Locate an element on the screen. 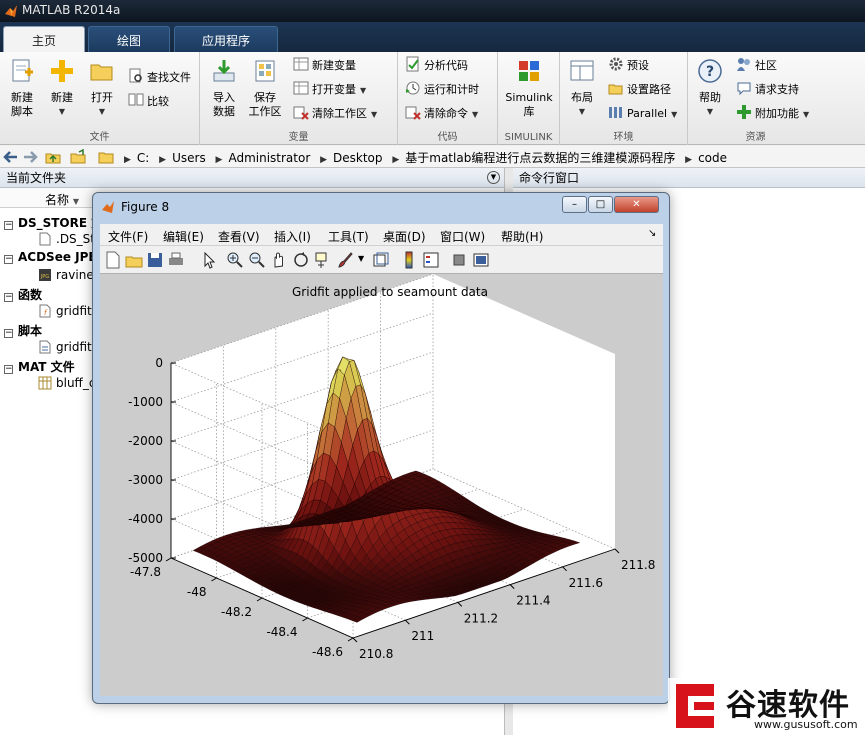 This screenshot has width=865, height=735. show-plot-tools-icon is located at coordinates (481, 260).